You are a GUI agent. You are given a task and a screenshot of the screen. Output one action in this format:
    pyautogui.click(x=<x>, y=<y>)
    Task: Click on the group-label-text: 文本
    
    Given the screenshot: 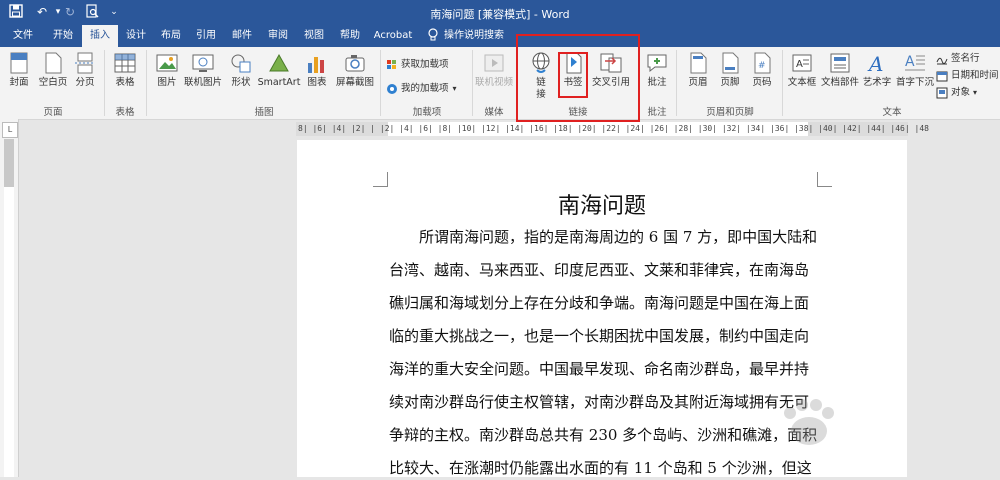 What is the action you would take?
    pyautogui.click(x=892, y=112)
    